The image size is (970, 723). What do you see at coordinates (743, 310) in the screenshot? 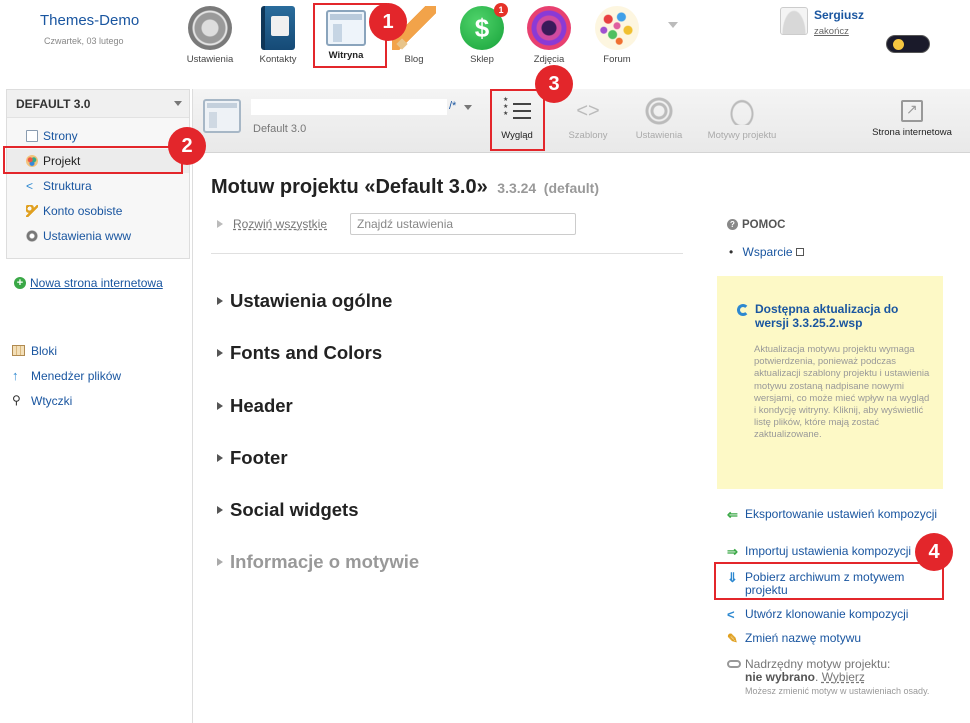
I see `refresh-icon` at bounding box center [743, 310].